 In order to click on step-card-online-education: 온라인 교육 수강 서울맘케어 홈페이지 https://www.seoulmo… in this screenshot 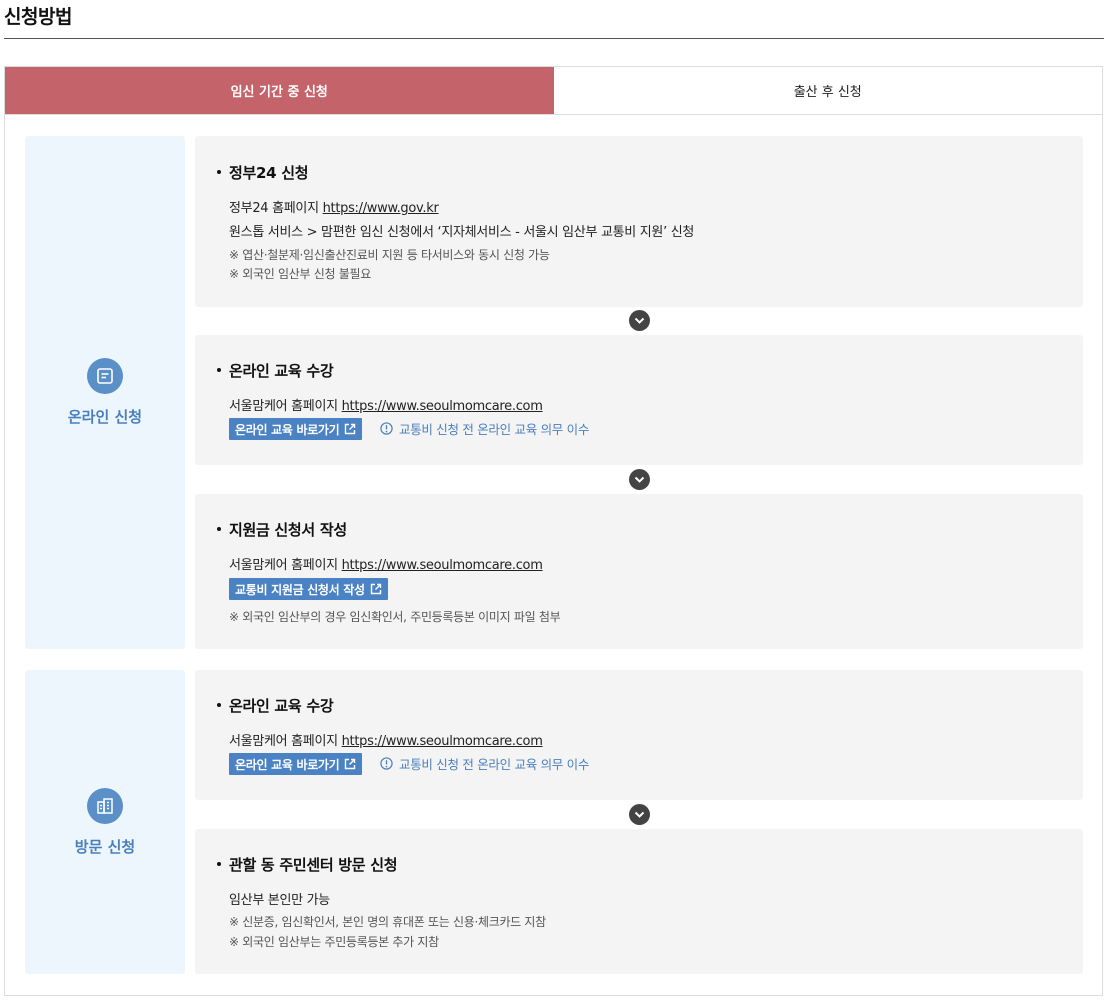, I will do `click(639, 400)`.